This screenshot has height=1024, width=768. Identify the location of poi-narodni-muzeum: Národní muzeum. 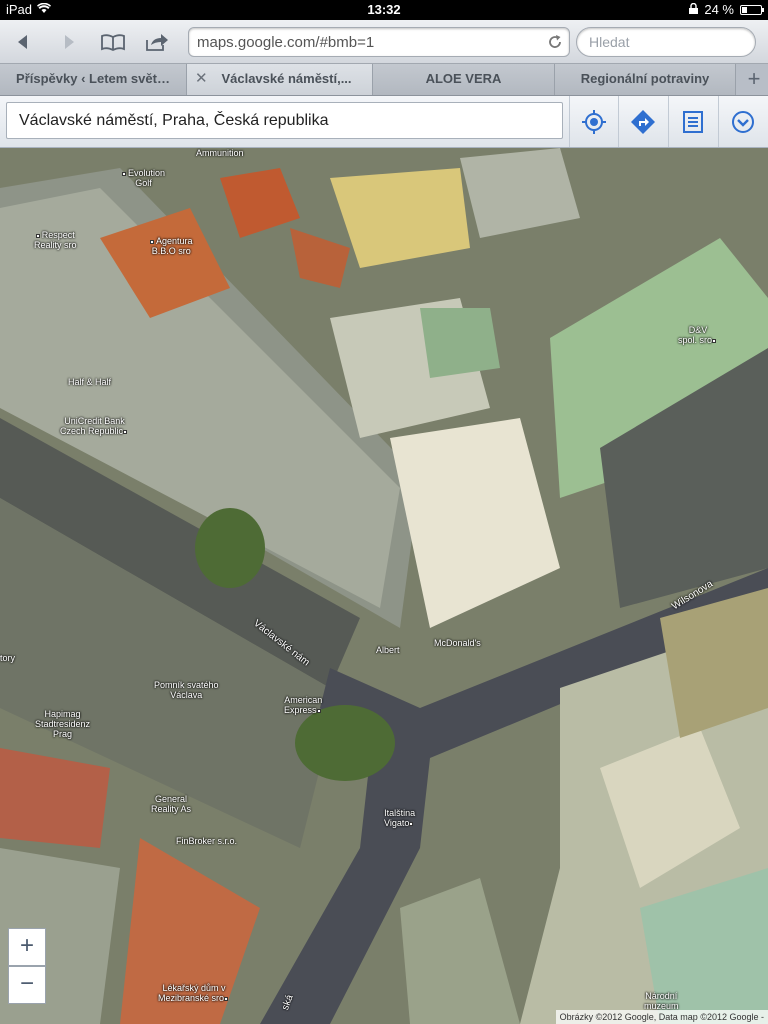
(661, 1001).